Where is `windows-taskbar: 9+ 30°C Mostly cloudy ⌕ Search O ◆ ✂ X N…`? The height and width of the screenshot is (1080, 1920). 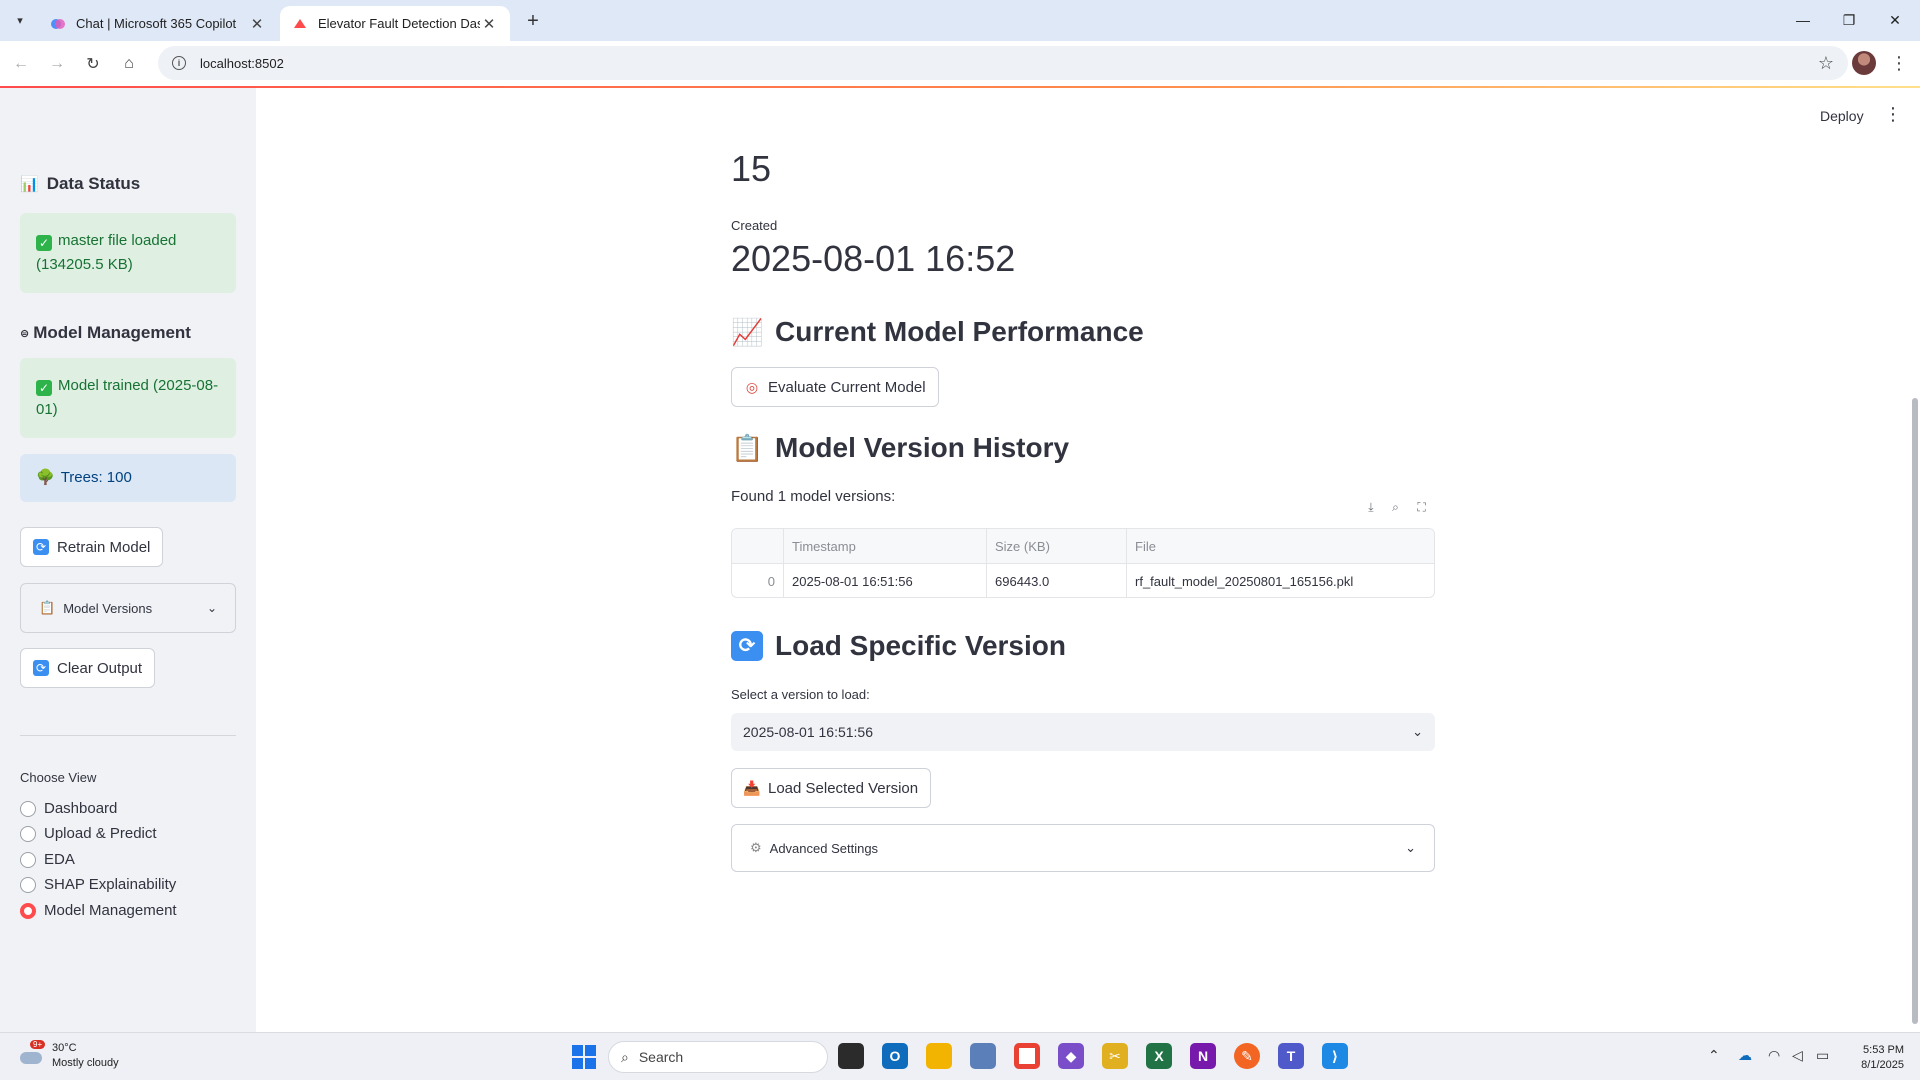
windows-taskbar: 9+ 30°C Mostly cloudy ⌕ Search O ◆ ✂ X N… is located at coordinates (960, 1056).